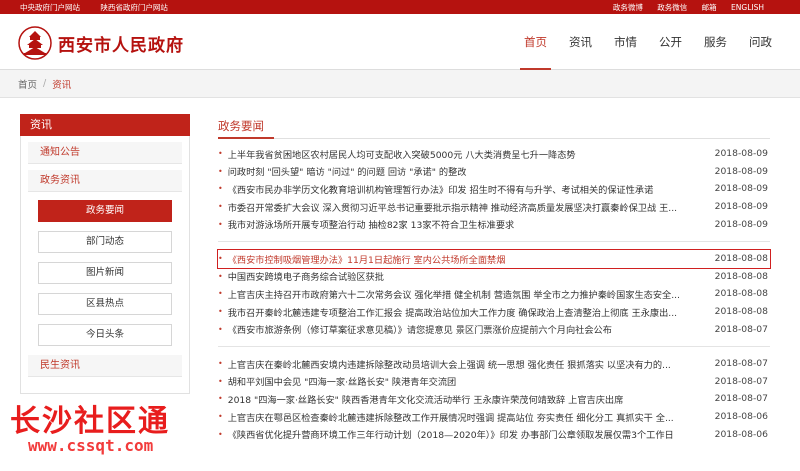 This screenshot has width=800, height=471. I want to click on nav-public: 公开, so click(670, 42).